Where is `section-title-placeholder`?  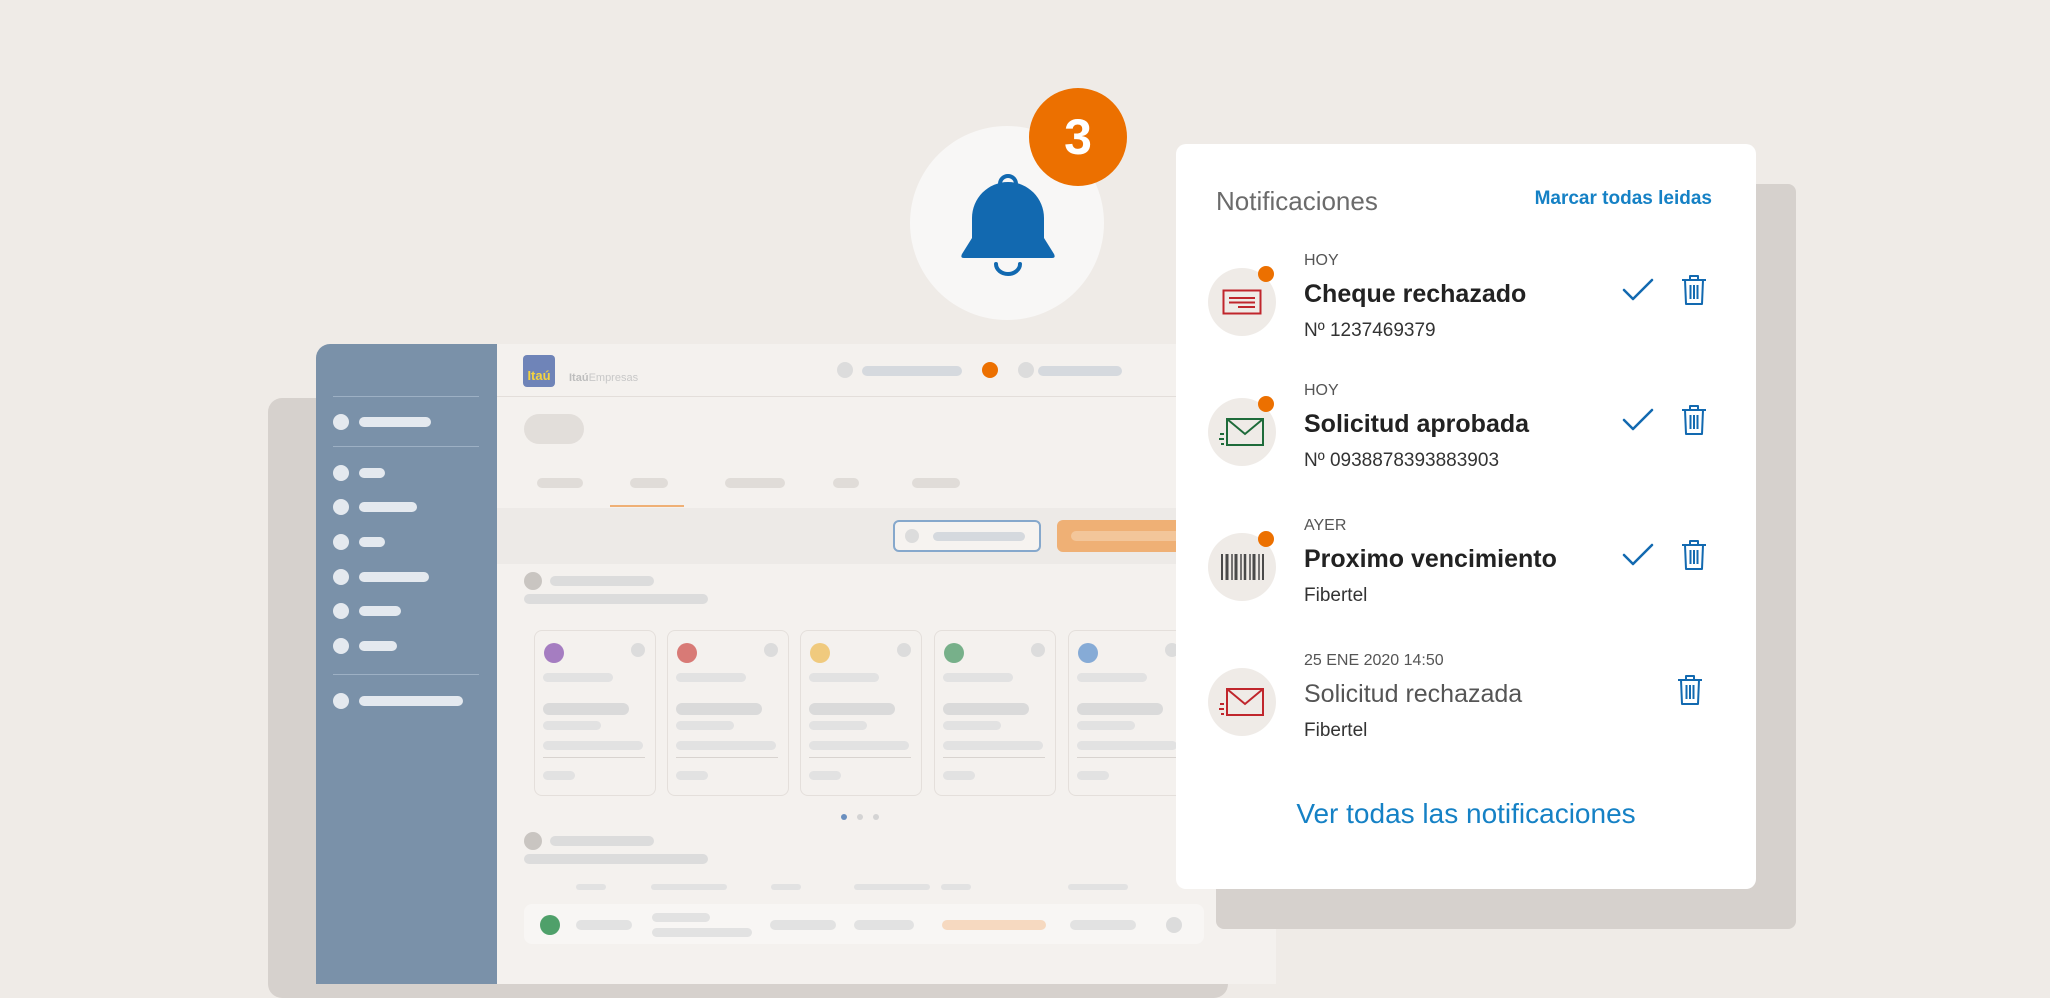 section-title-placeholder is located at coordinates (602, 841).